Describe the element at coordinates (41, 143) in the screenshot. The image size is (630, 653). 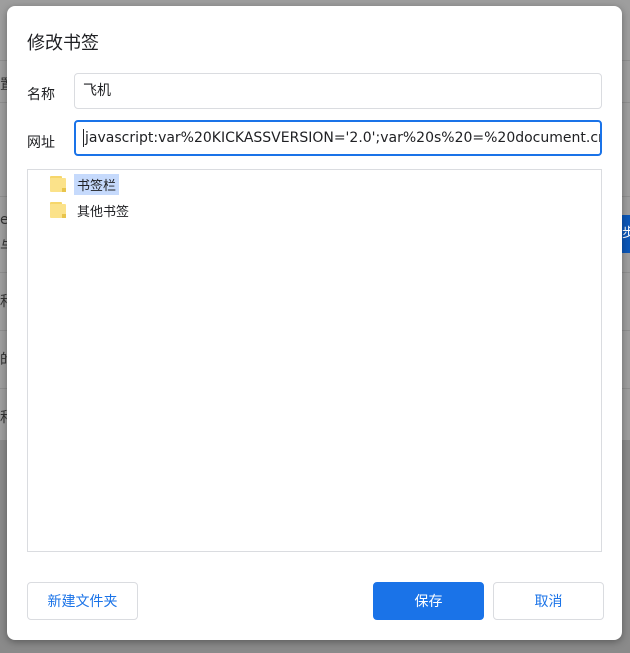
I see `url-label: 网址` at that location.